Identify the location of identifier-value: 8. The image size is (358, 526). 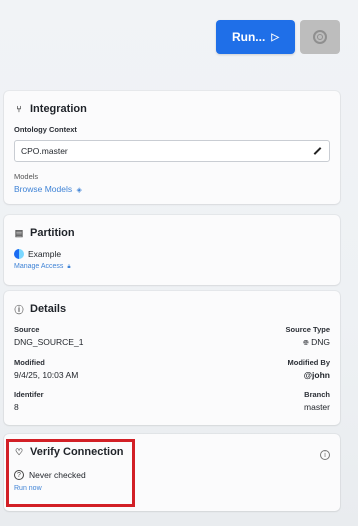
(16, 407).